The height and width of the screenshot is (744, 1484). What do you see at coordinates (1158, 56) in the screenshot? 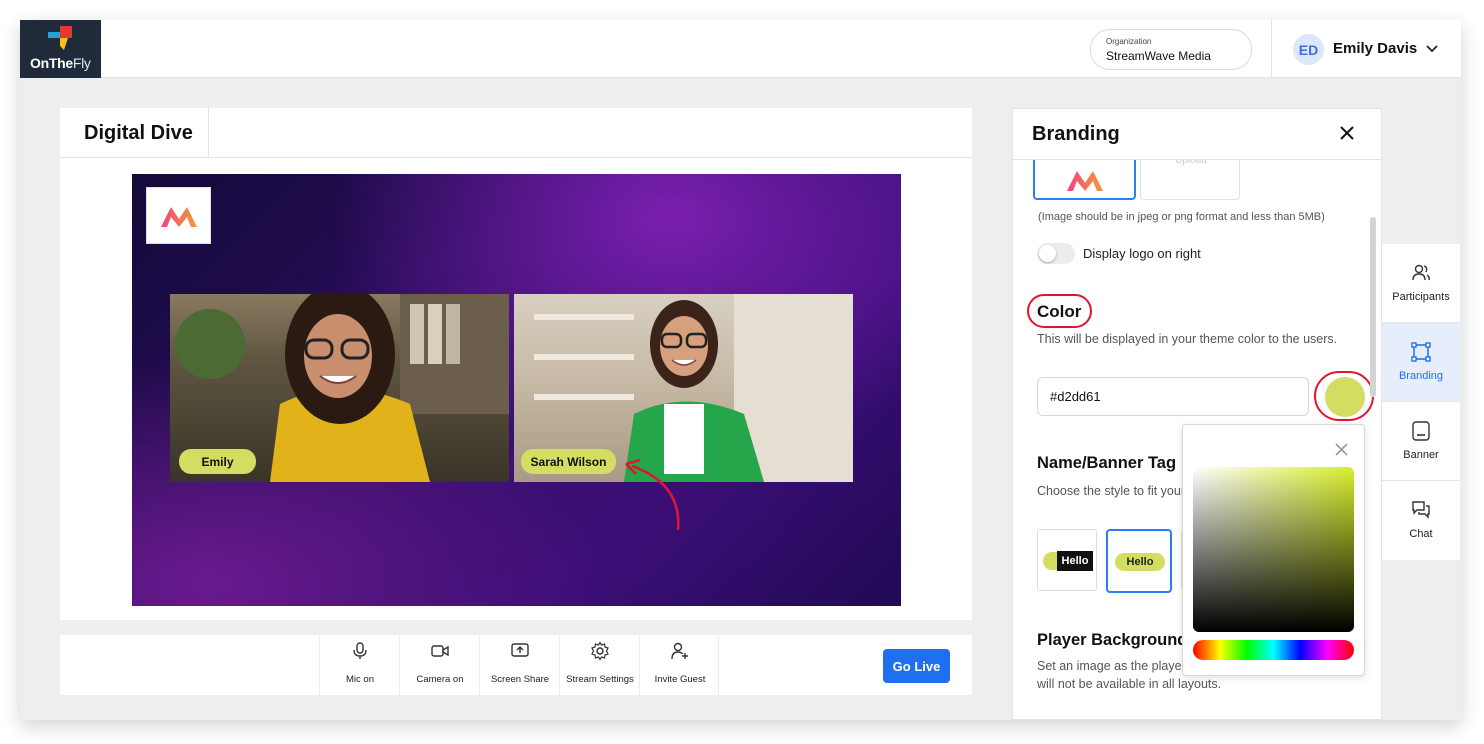
I see `organization-name: StreamWave Media` at bounding box center [1158, 56].